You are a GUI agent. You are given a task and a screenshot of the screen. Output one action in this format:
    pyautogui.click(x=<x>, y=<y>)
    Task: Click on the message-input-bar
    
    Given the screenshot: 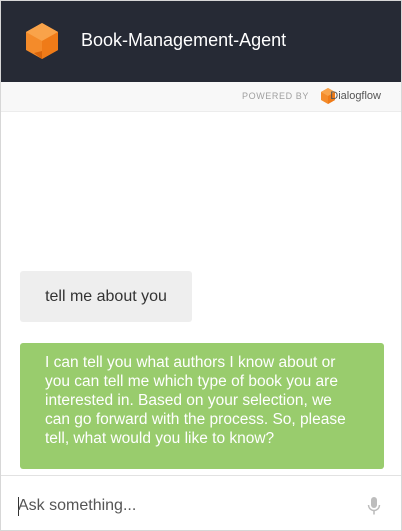 What is the action you would take?
    pyautogui.click(x=201, y=502)
    